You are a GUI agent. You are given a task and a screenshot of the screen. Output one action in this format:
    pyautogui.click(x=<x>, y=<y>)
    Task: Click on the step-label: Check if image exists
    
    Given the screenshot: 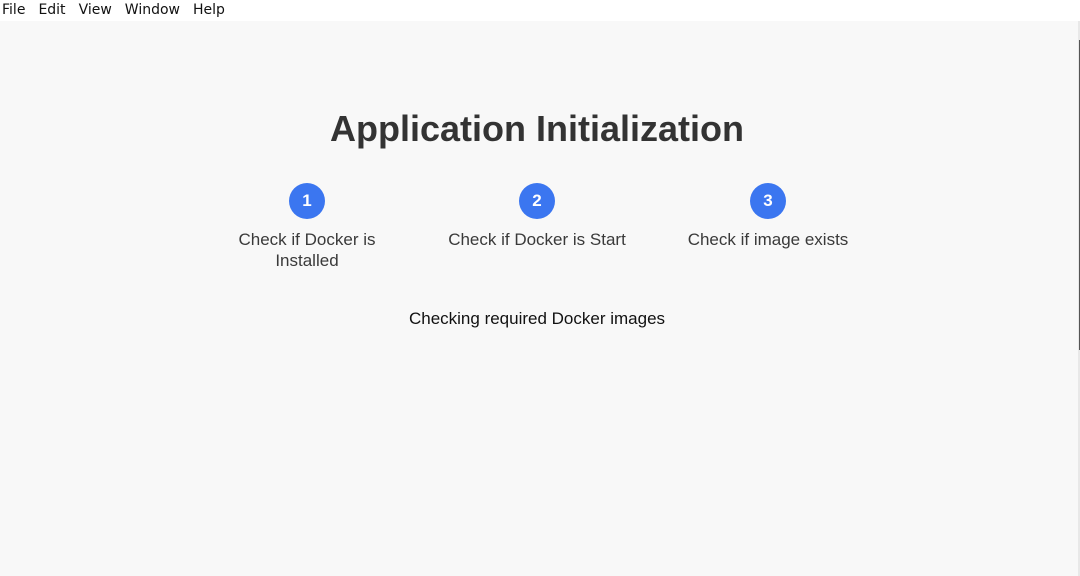 What is the action you would take?
    pyautogui.click(x=768, y=239)
    